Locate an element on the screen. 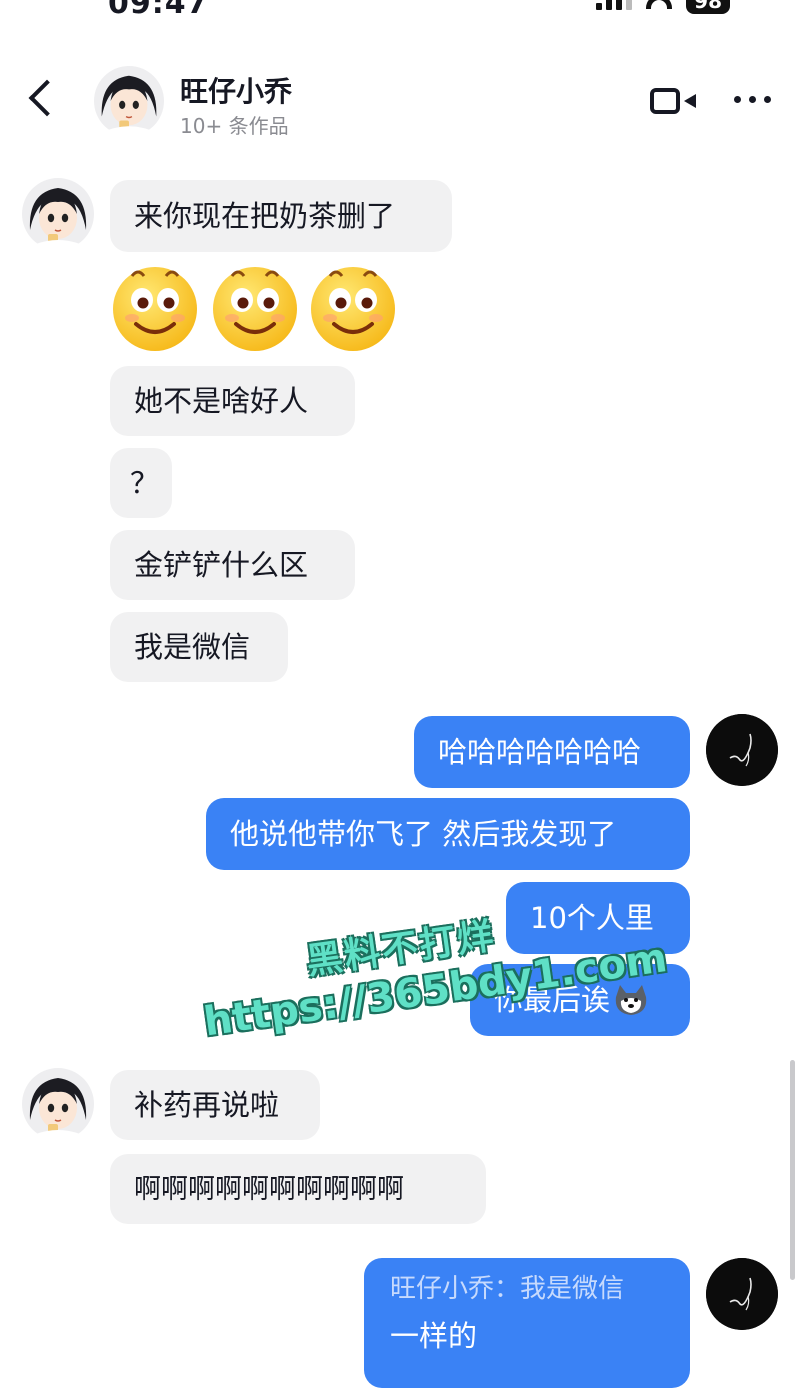  message-bubble-outgoing: 哈哈哈哈哈哈哈 is located at coordinates (552, 752).